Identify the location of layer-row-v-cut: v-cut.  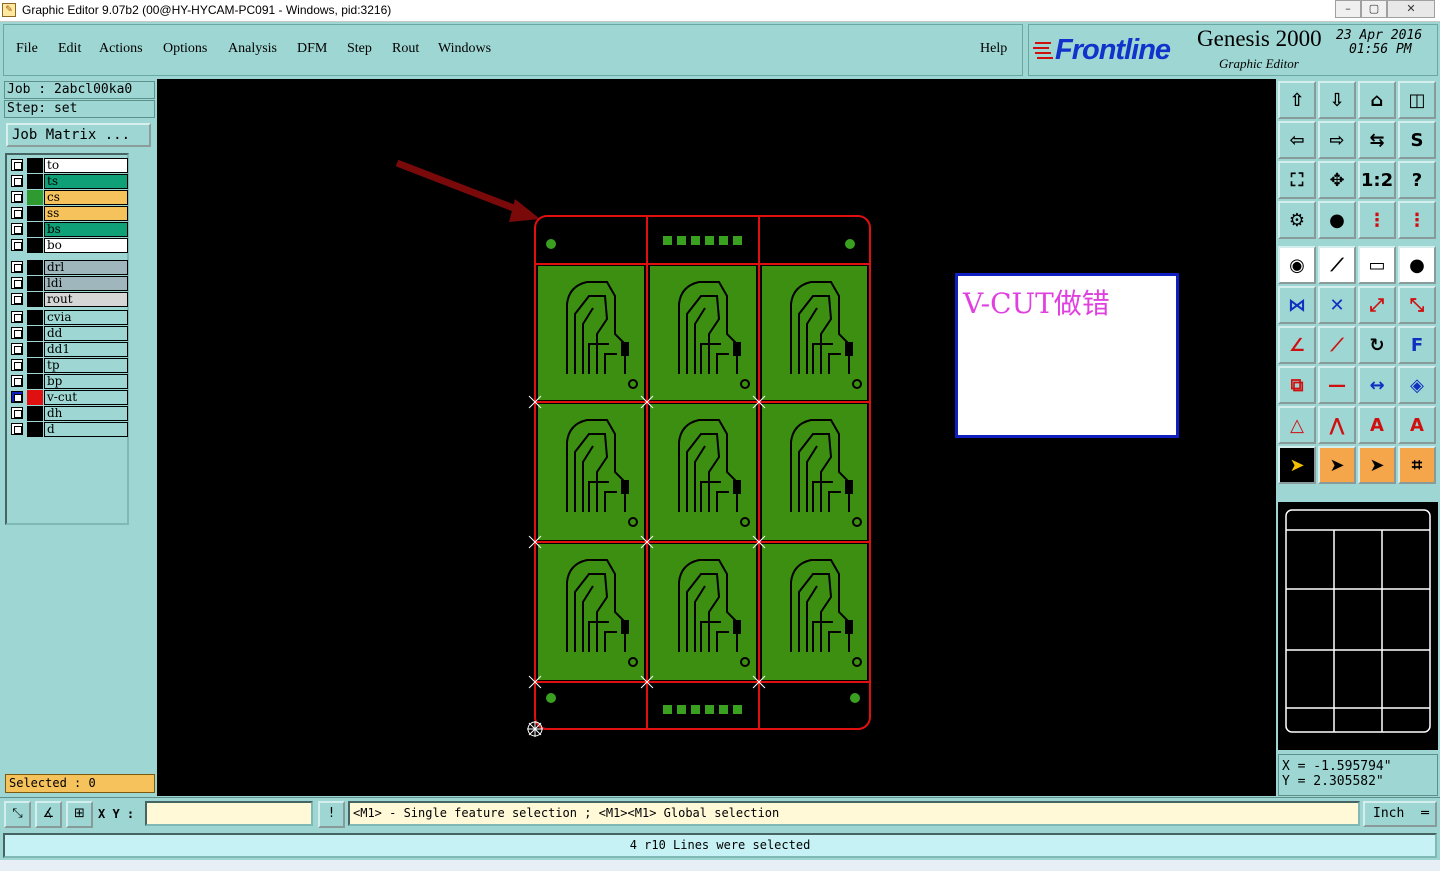
(70, 397).